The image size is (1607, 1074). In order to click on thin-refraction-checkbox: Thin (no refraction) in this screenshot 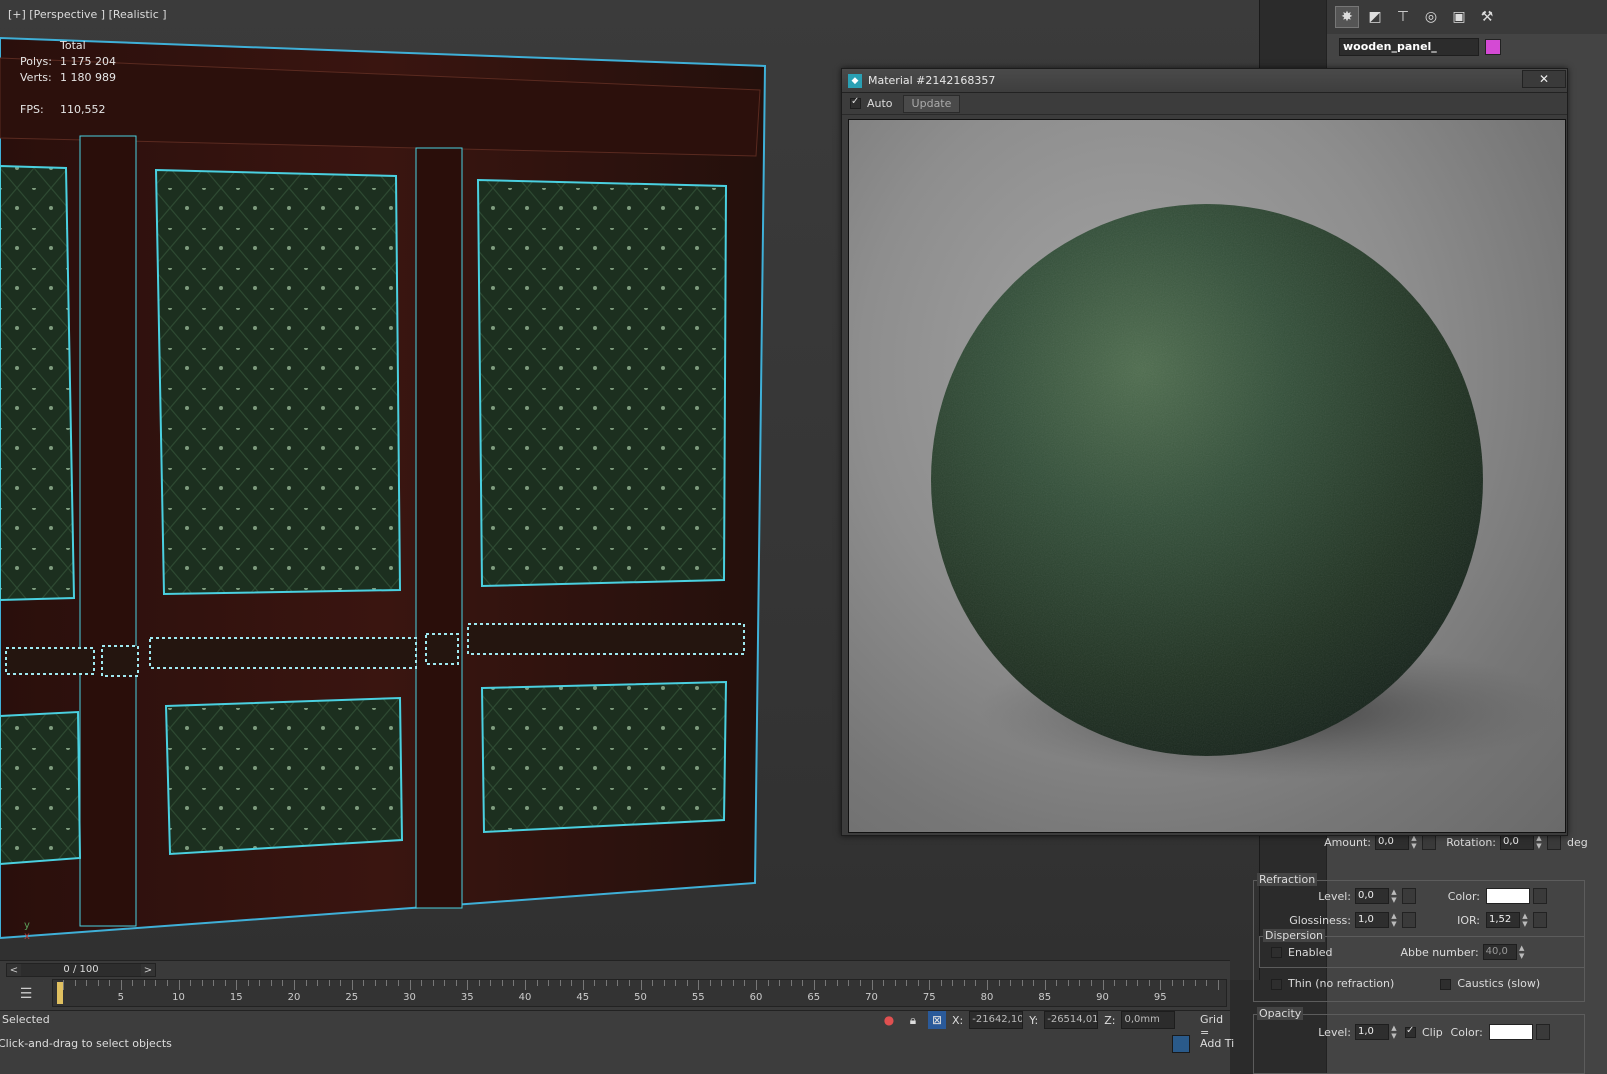, I will do `click(1332, 983)`.